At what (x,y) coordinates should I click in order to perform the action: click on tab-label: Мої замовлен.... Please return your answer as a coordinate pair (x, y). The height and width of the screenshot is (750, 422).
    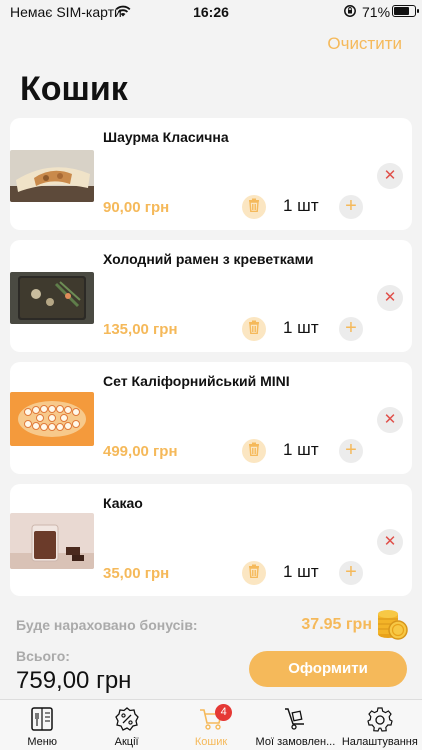
    Looking at the image, I should click on (295, 742).